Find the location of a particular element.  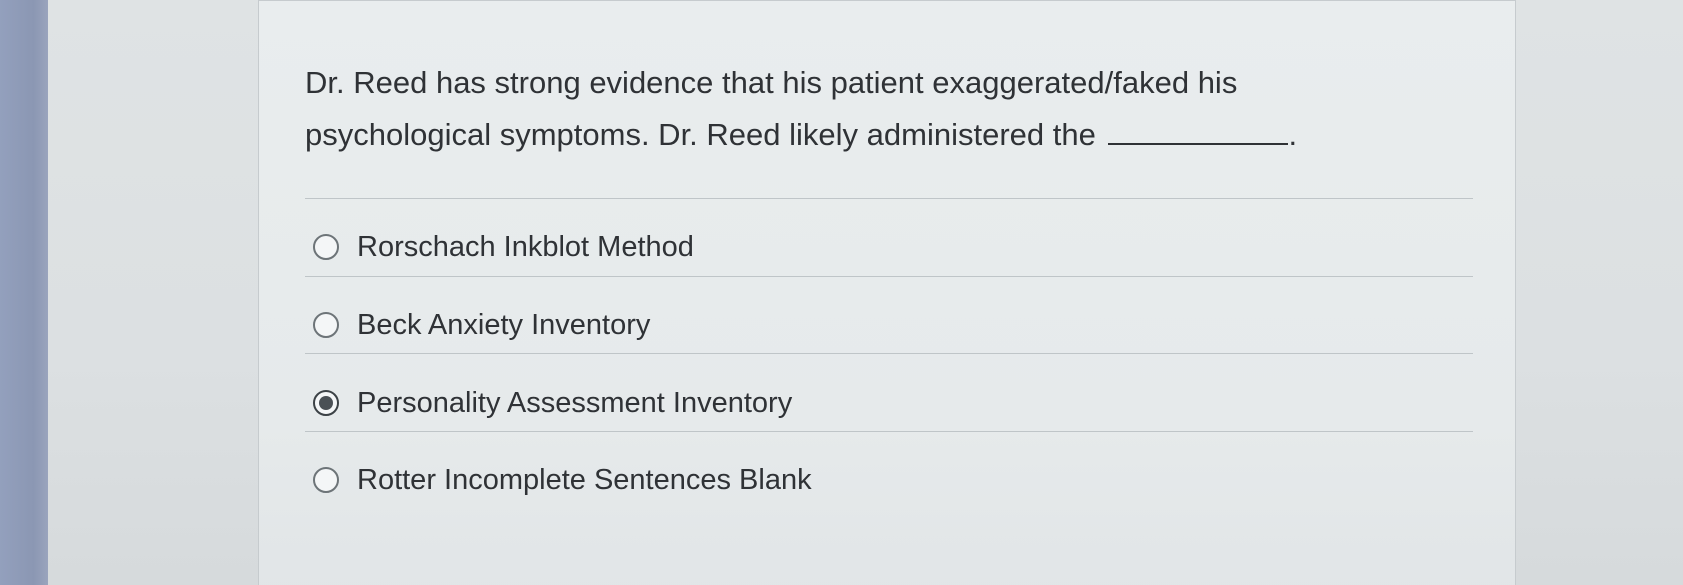

option-label: Personality Assessment Inventory is located at coordinates (575, 402).